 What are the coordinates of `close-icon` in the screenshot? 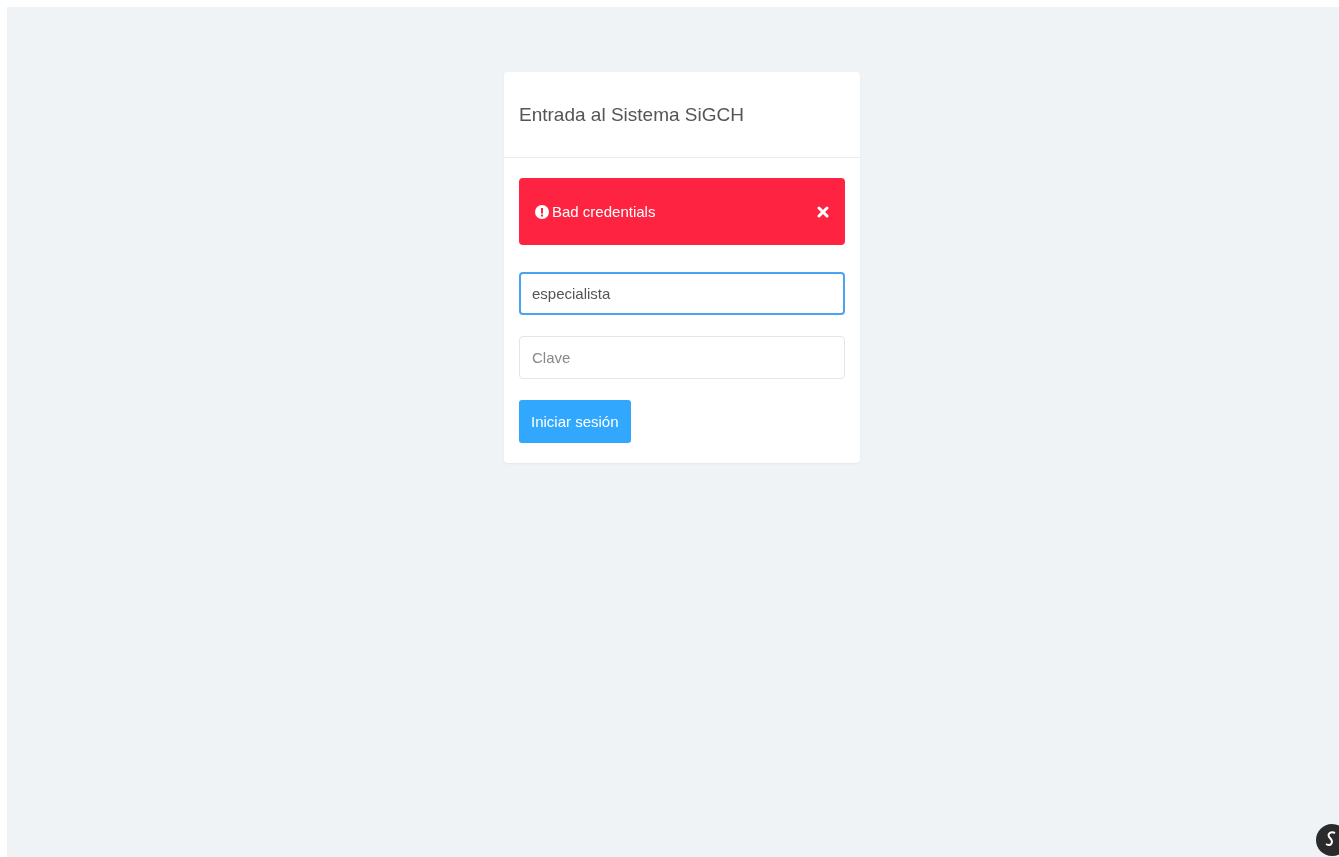 It's located at (823, 211).